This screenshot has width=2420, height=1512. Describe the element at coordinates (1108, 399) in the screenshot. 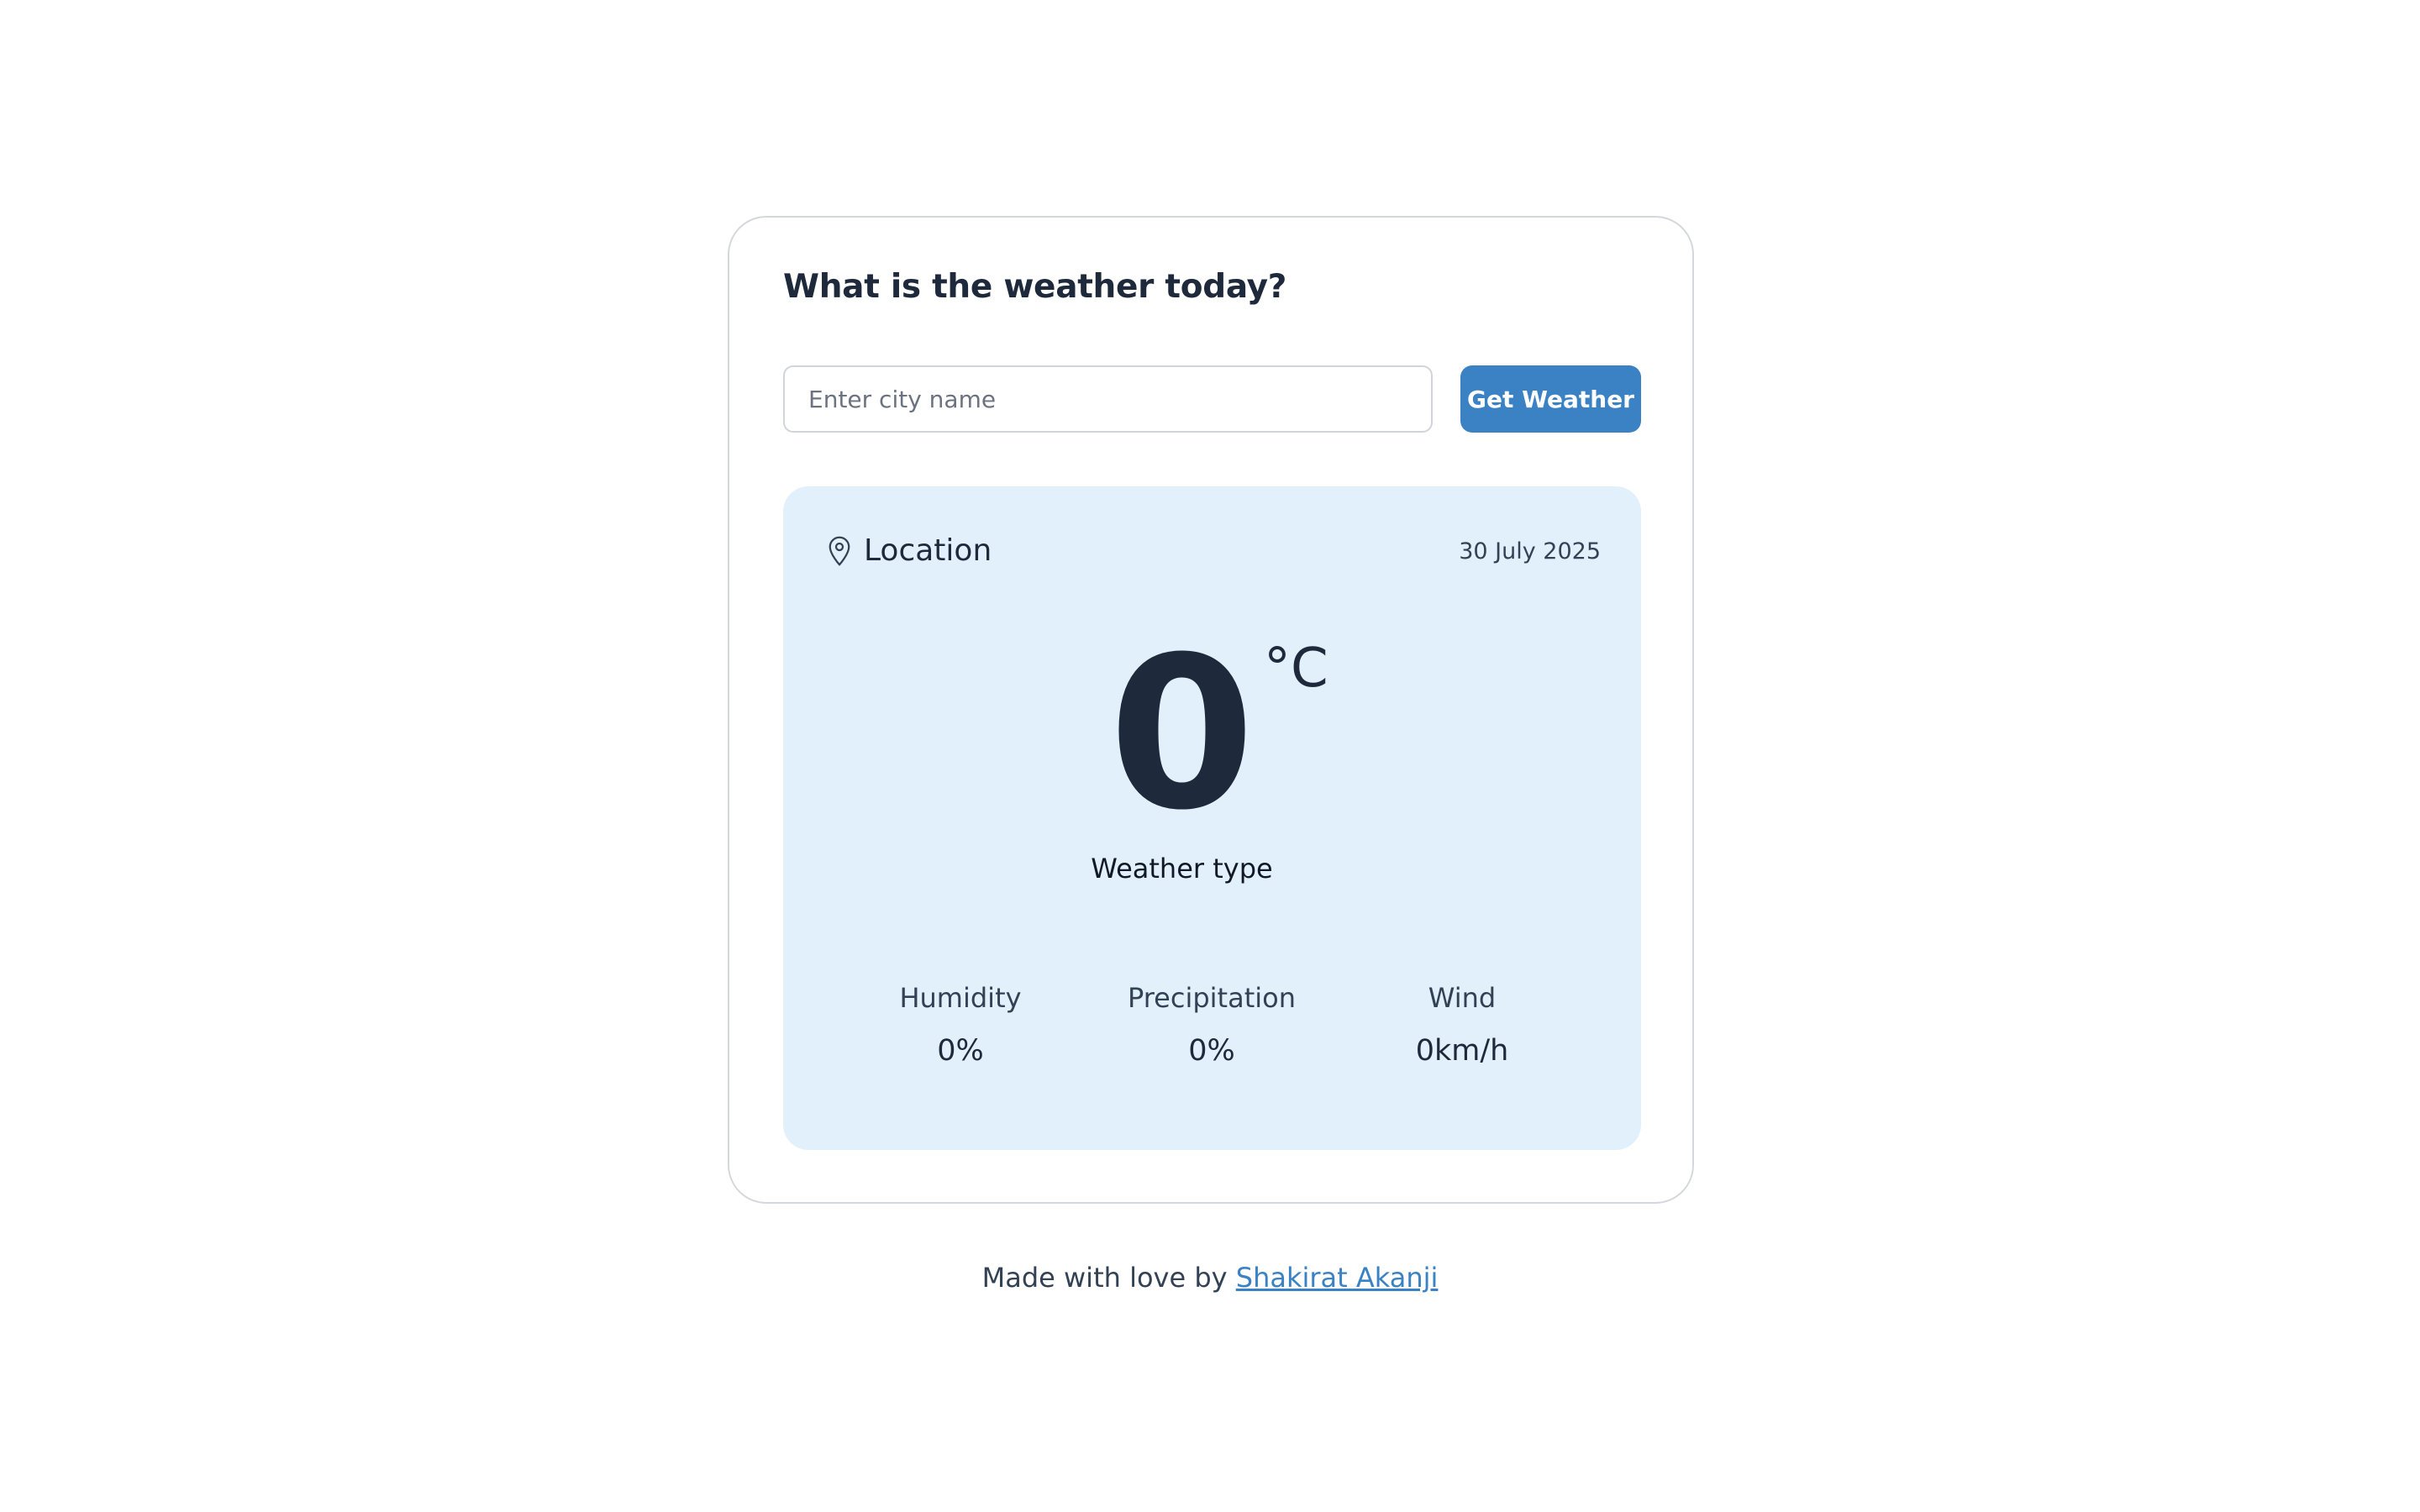

I see `city-search-input` at that location.